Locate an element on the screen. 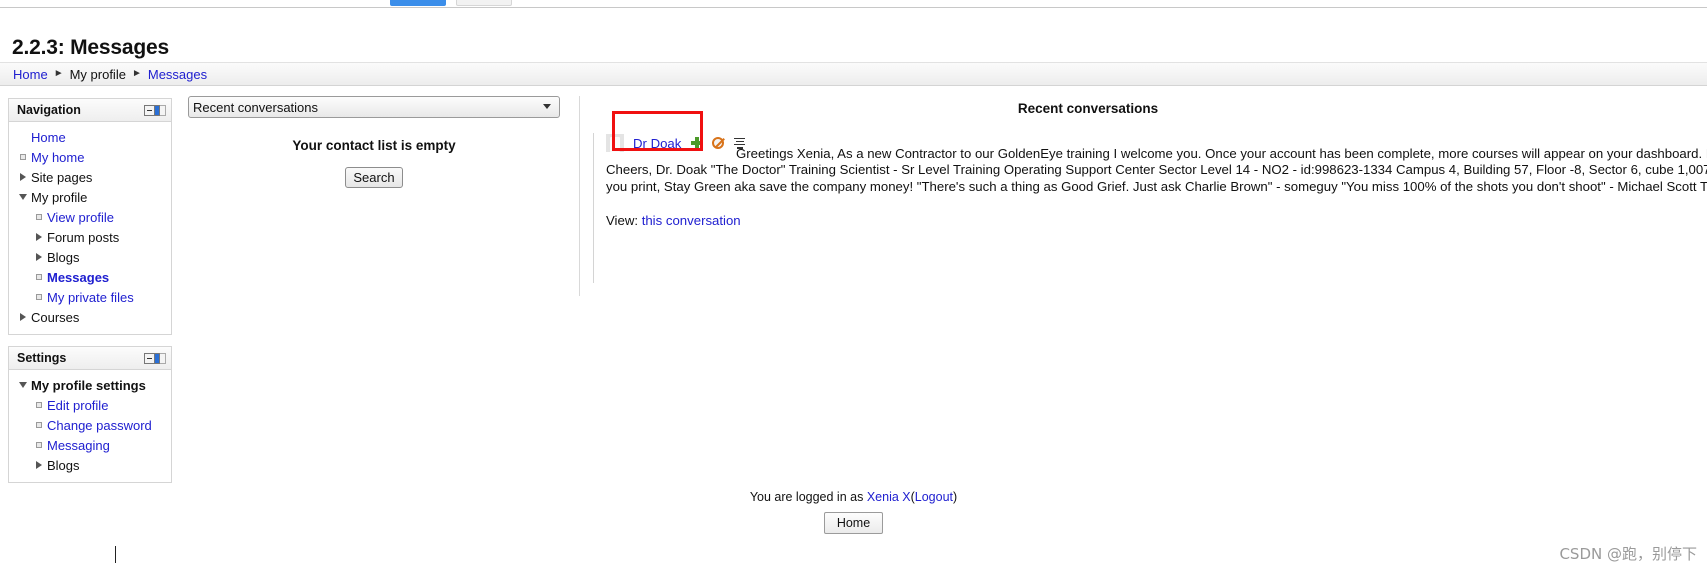  conversation-select-wrapper: Recent conversations is located at coordinates (374, 107).